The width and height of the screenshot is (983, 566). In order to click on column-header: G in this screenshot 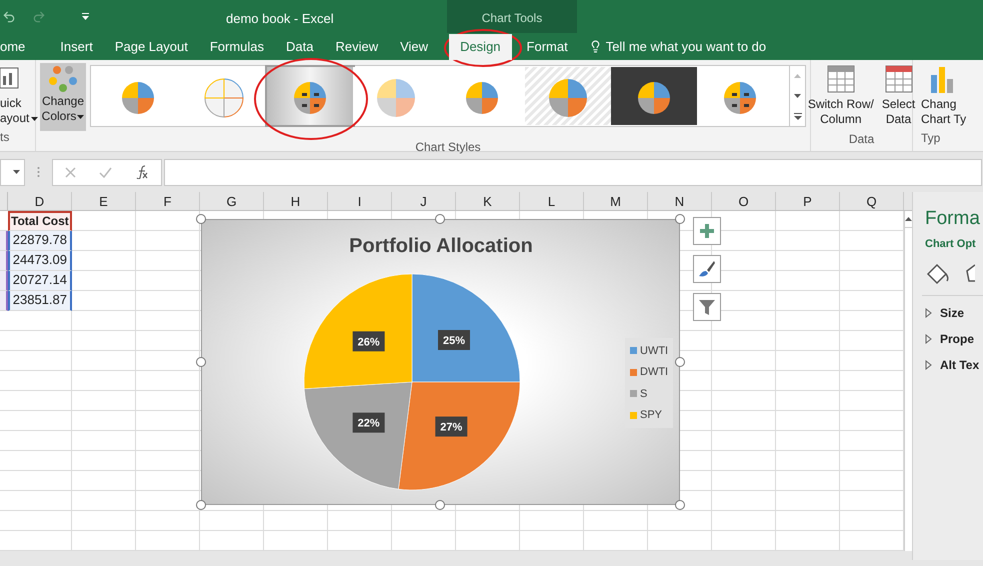, I will do `click(232, 201)`.